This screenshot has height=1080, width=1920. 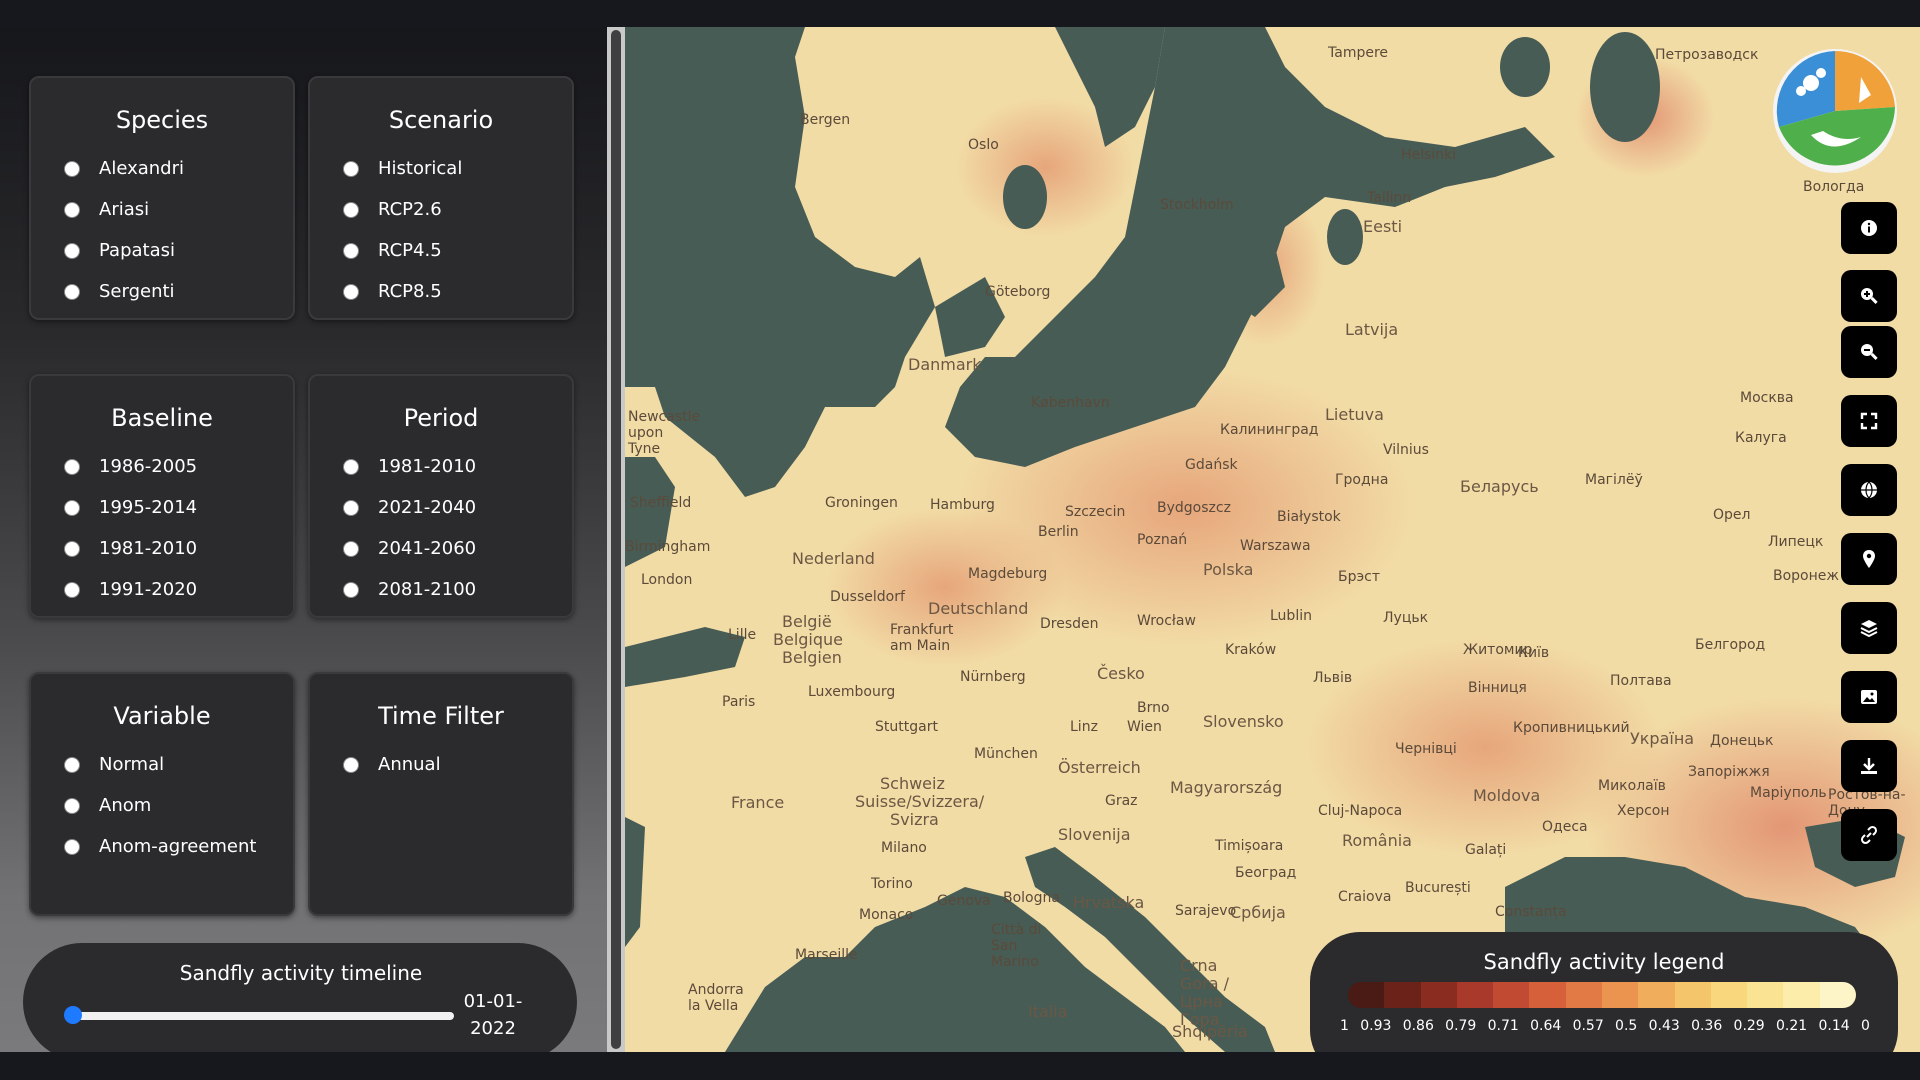 I want to click on country-label: Deutschland, so click(x=978, y=608).